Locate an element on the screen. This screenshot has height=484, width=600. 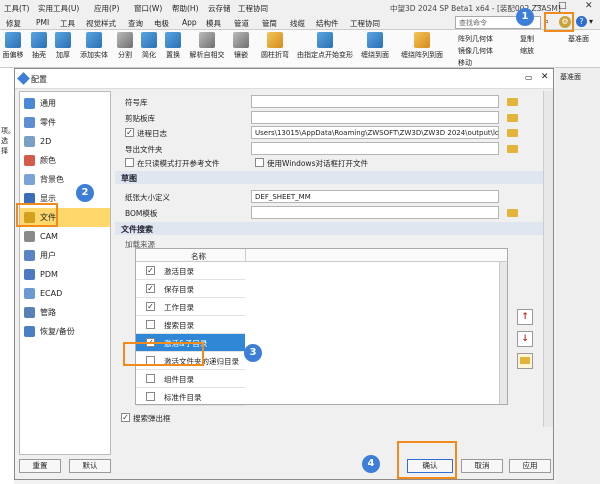
list-item: ✓ 工作目录 is located at coordinates (190, 307).